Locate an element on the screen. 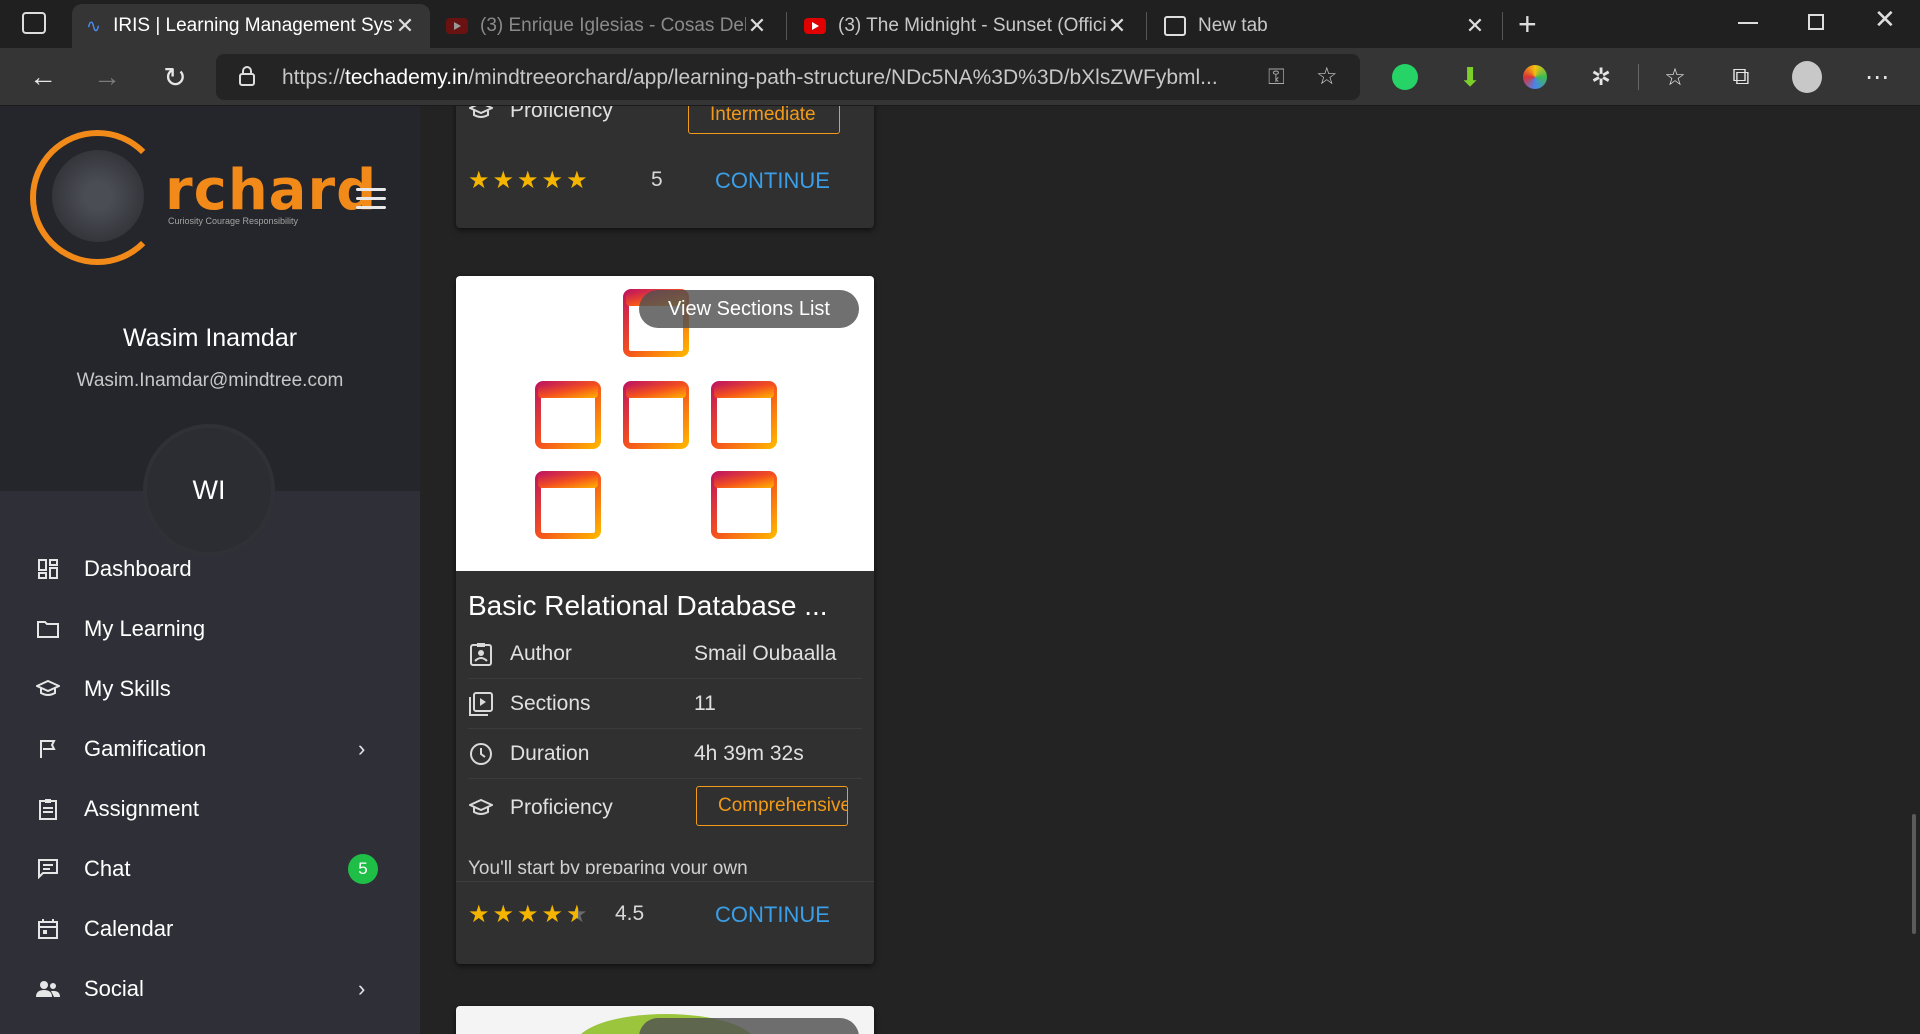  sections-value: 11 is located at coordinates (705, 703).